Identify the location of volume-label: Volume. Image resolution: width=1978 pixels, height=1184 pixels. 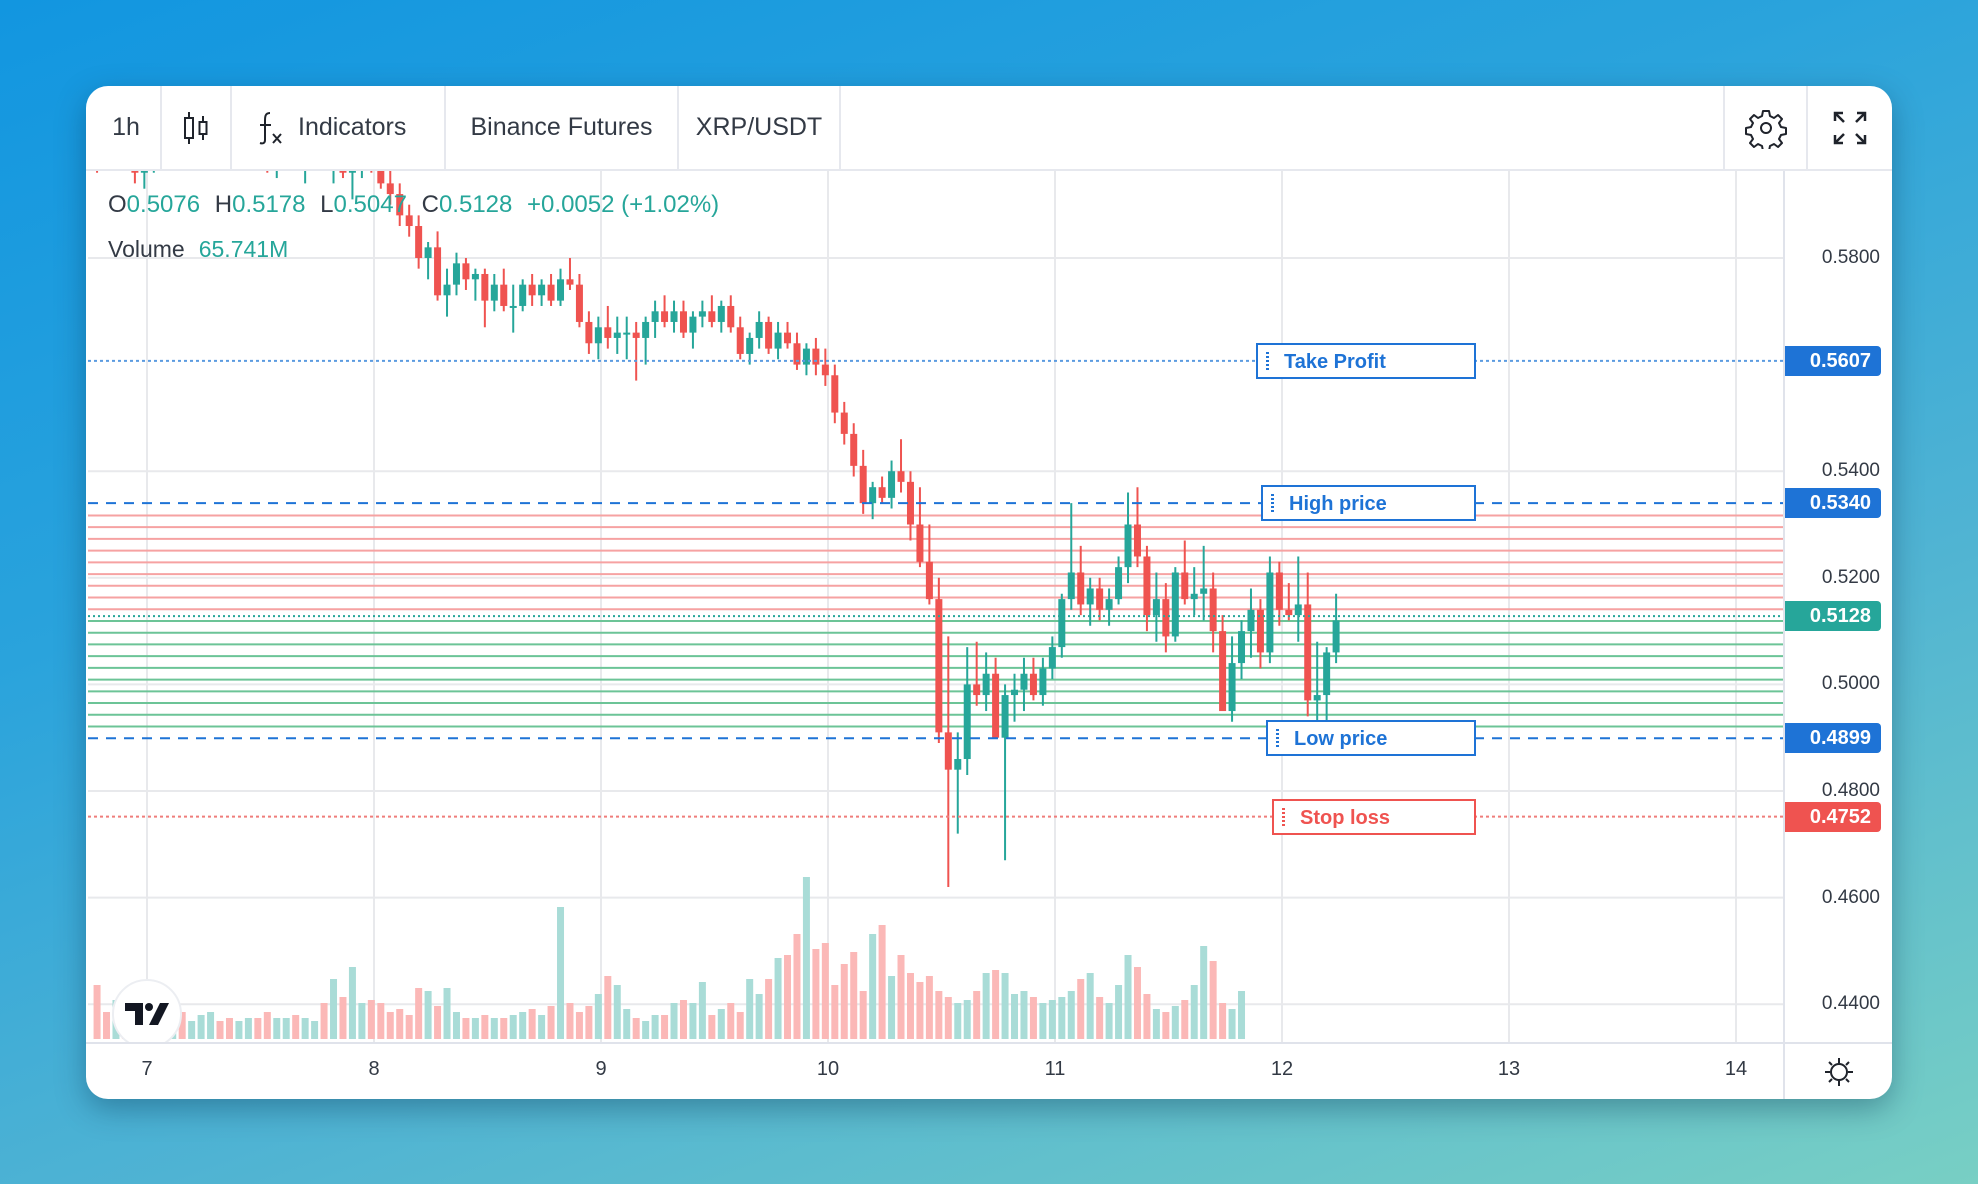
(146, 249).